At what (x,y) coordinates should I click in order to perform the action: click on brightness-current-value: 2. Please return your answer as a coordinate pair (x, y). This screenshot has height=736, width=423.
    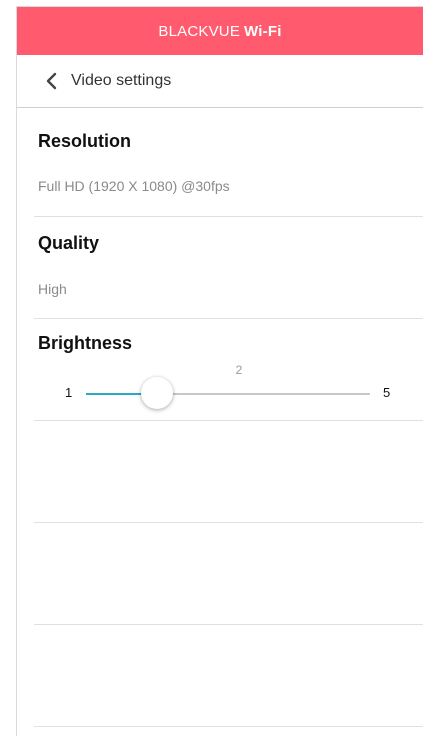
    Looking at the image, I should click on (239, 370).